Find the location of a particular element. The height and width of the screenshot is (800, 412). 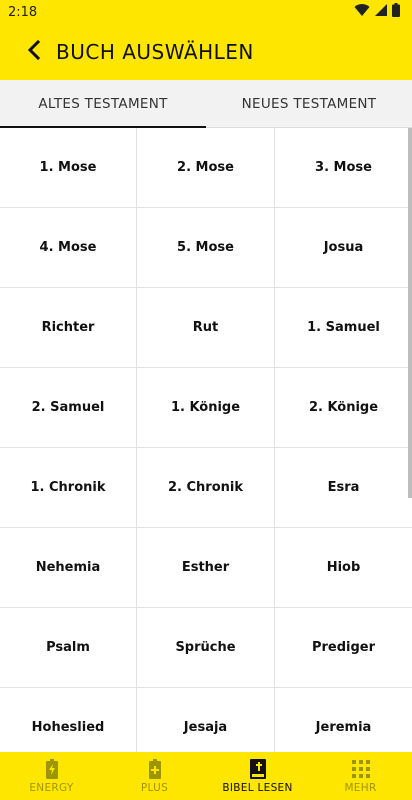

nav-bibel-lesen: BIBEL LESEN is located at coordinates (257, 776).